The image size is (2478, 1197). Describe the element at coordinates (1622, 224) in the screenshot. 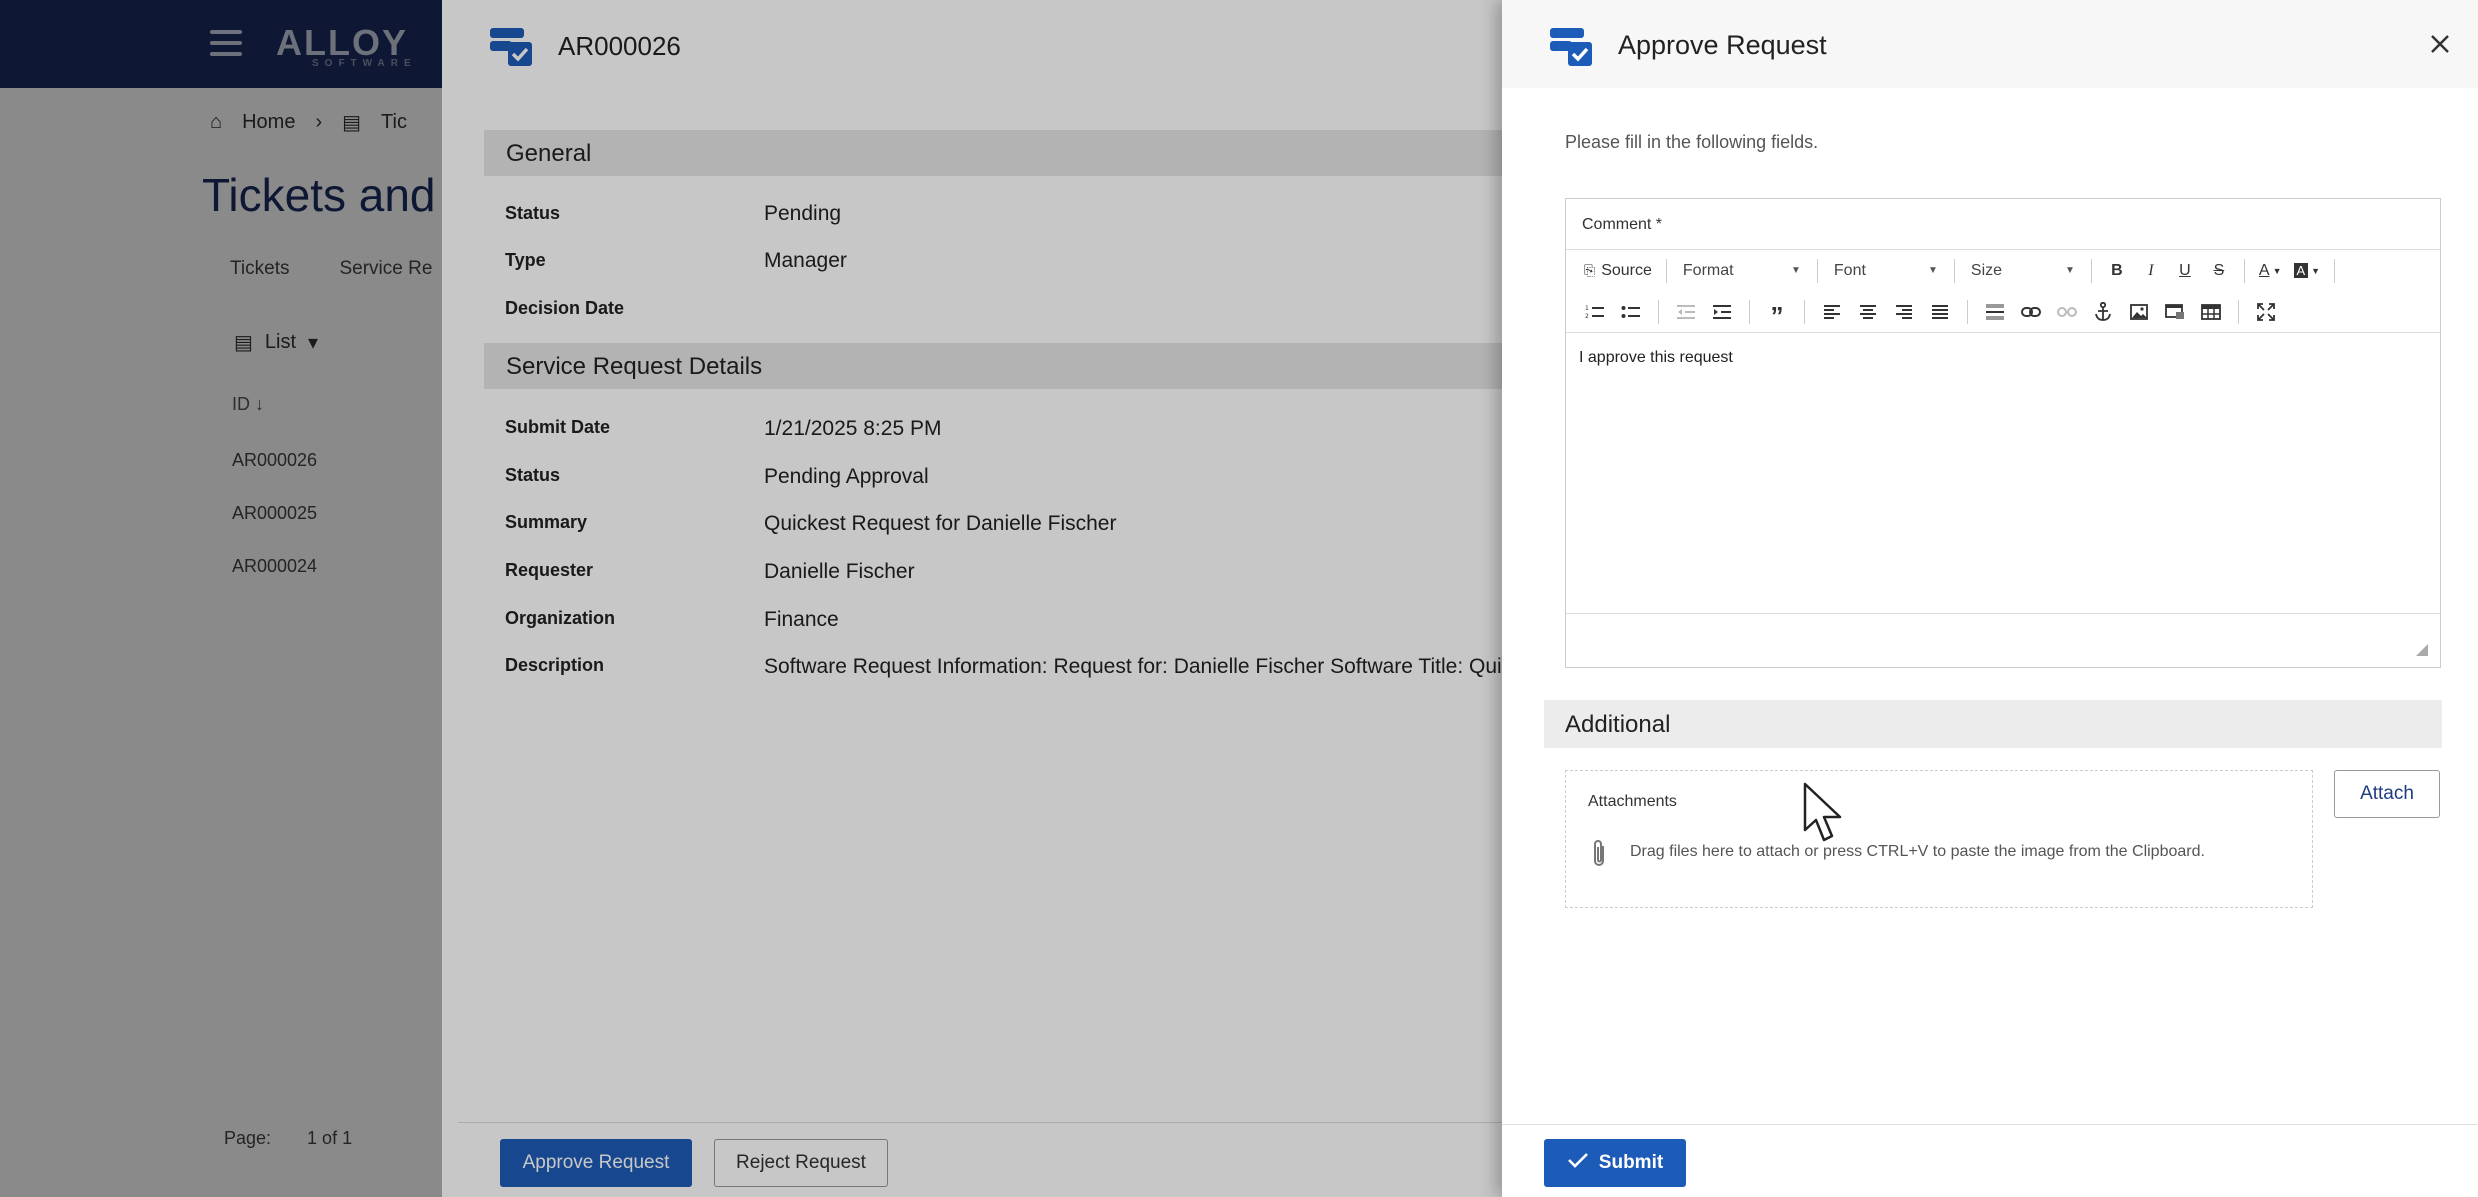

I see `comment-label: Comment *` at that location.